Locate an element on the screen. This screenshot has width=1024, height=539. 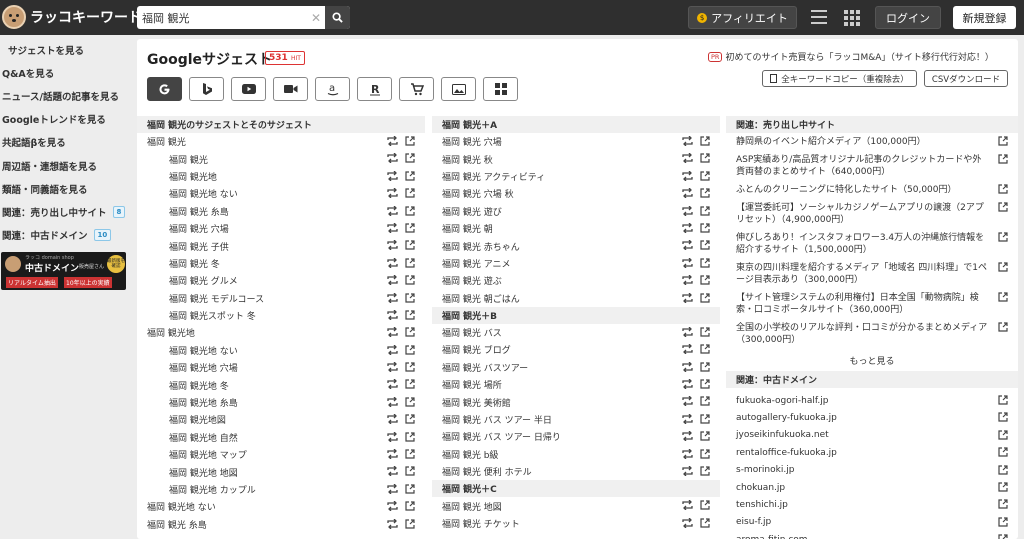
keyword-row: 福岡 観光地 穴場 is located at coordinates (281, 367).